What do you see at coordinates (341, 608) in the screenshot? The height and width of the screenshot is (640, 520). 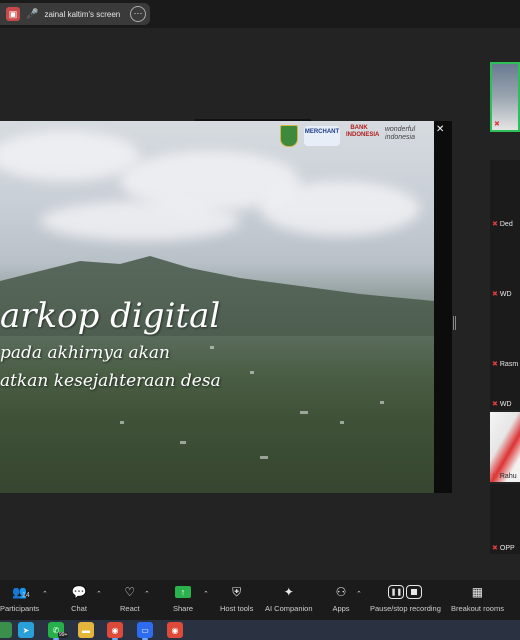 I see `apps-label: Apps` at bounding box center [341, 608].